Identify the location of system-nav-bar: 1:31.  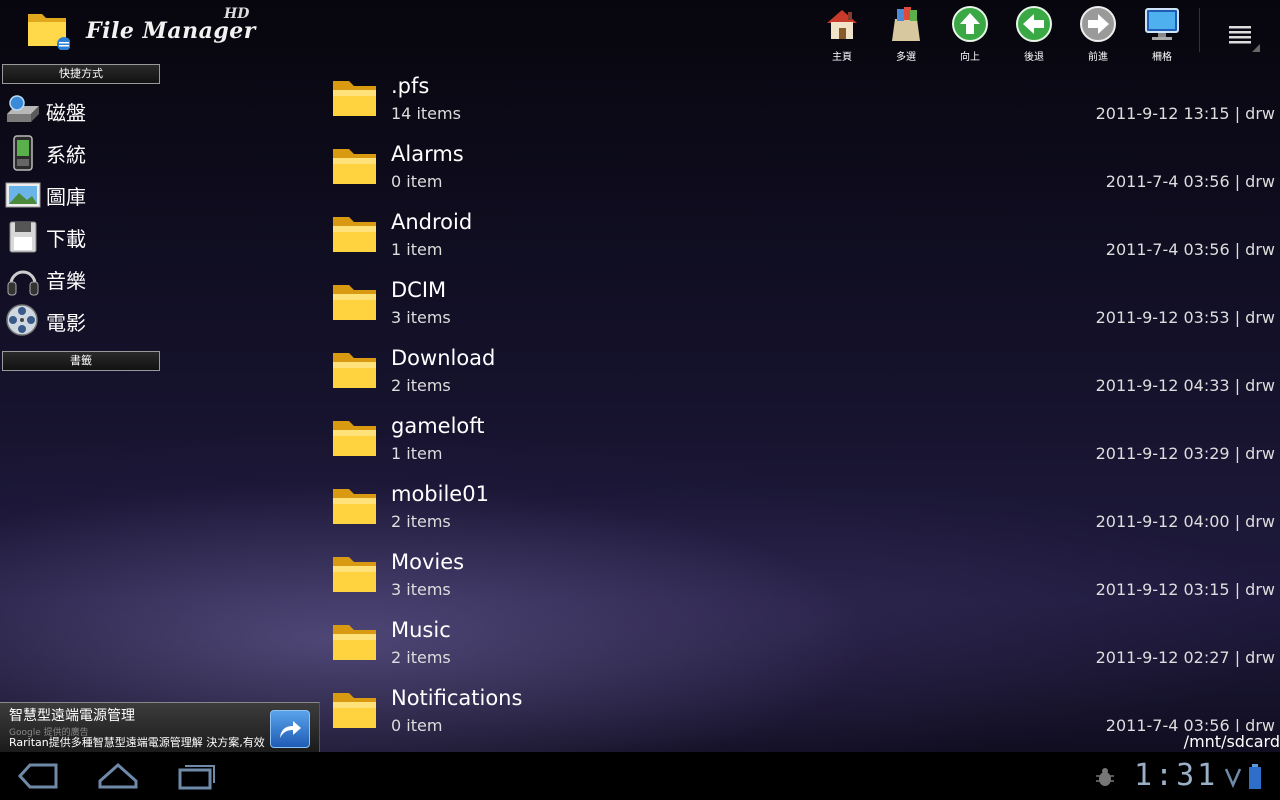
(640, 776).